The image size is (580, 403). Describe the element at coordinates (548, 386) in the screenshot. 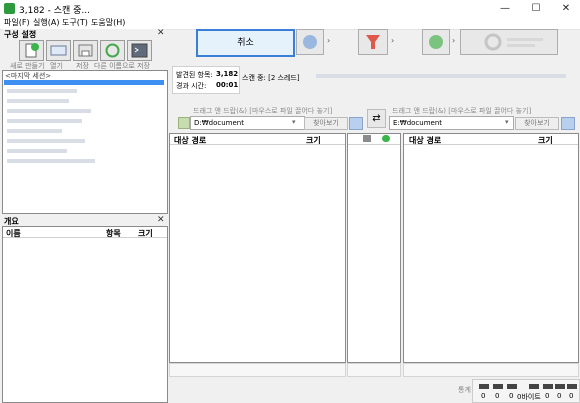

I see `create-right-icon` at that location.